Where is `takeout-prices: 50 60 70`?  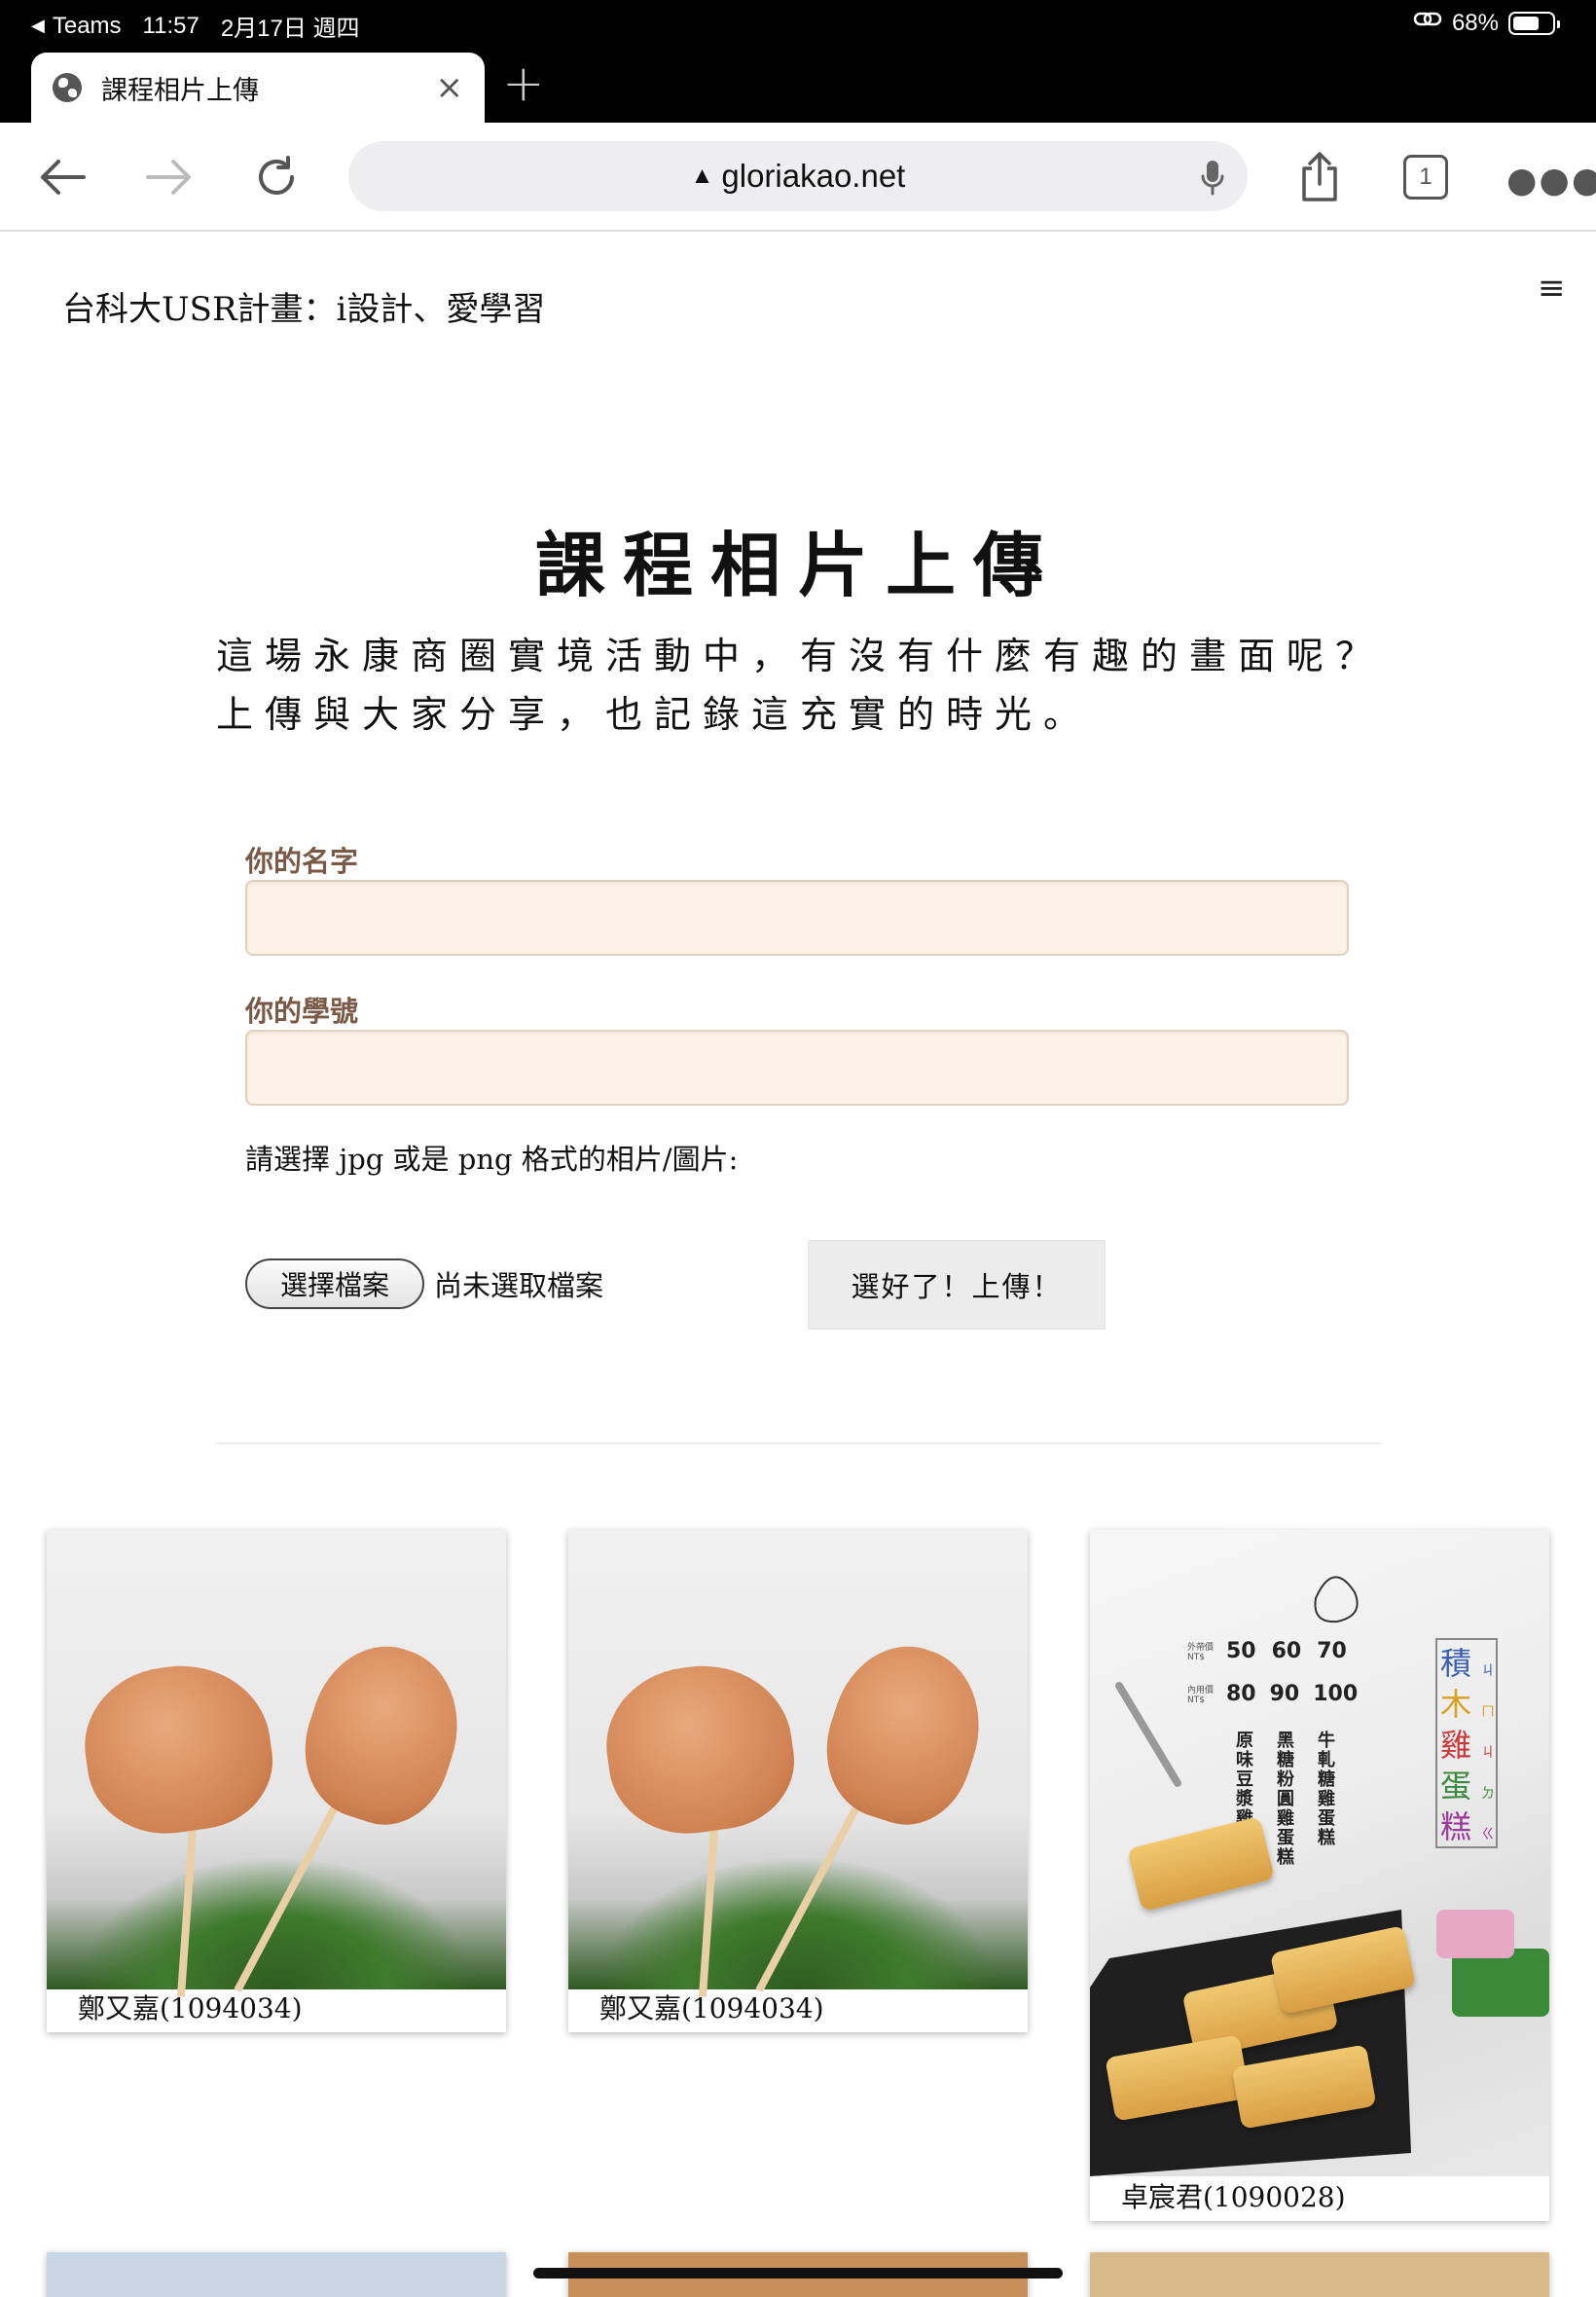
takeout-prices: 50 60 70 is located at coordinates (1286, 1651).